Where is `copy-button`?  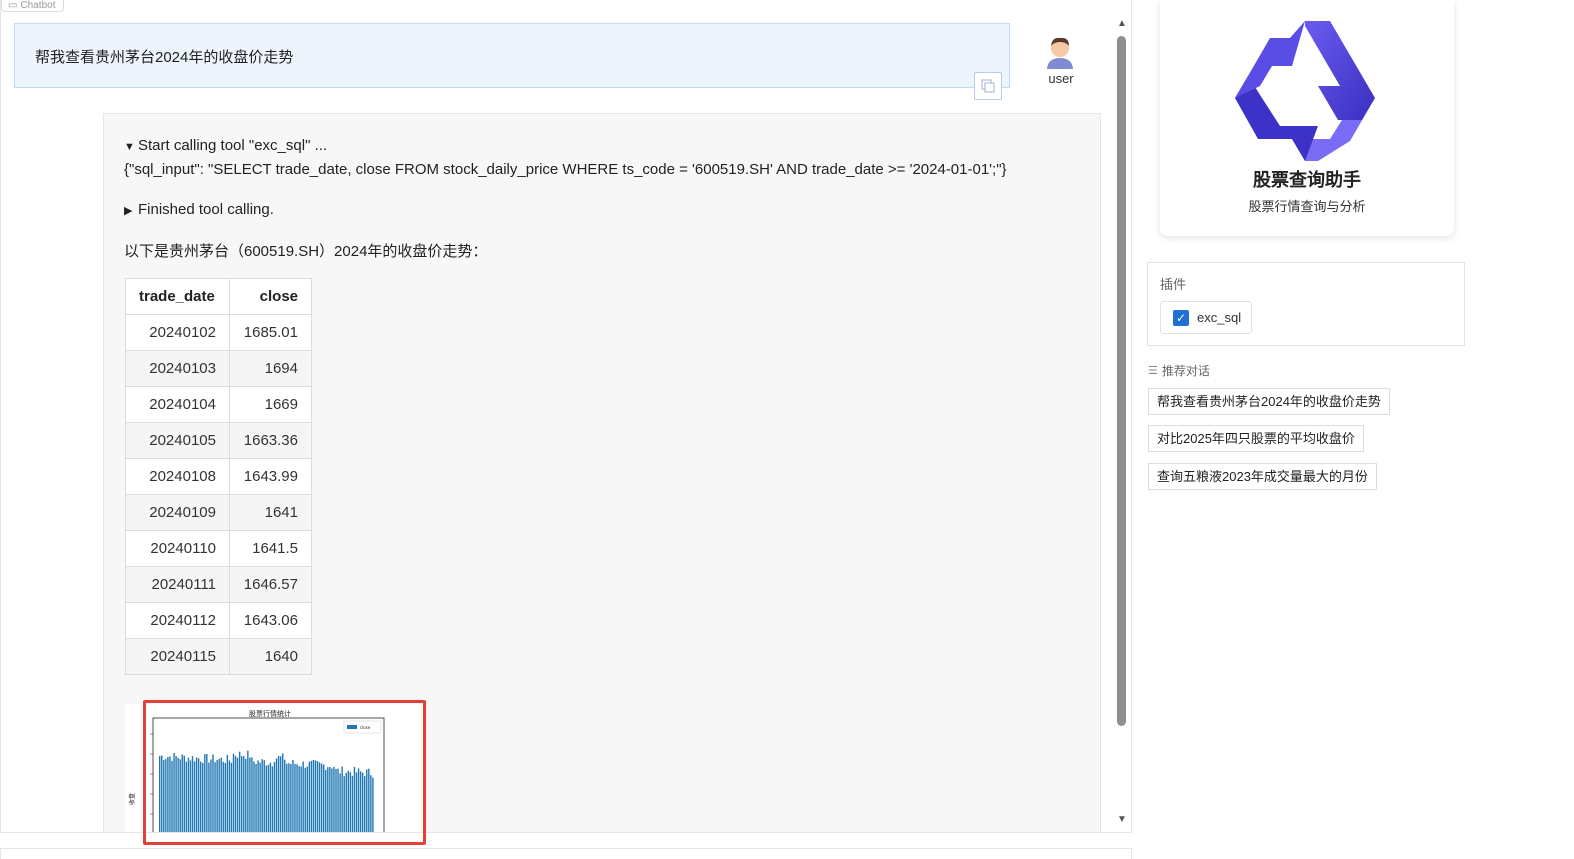
copy-button is located at coordinates (988, 86).